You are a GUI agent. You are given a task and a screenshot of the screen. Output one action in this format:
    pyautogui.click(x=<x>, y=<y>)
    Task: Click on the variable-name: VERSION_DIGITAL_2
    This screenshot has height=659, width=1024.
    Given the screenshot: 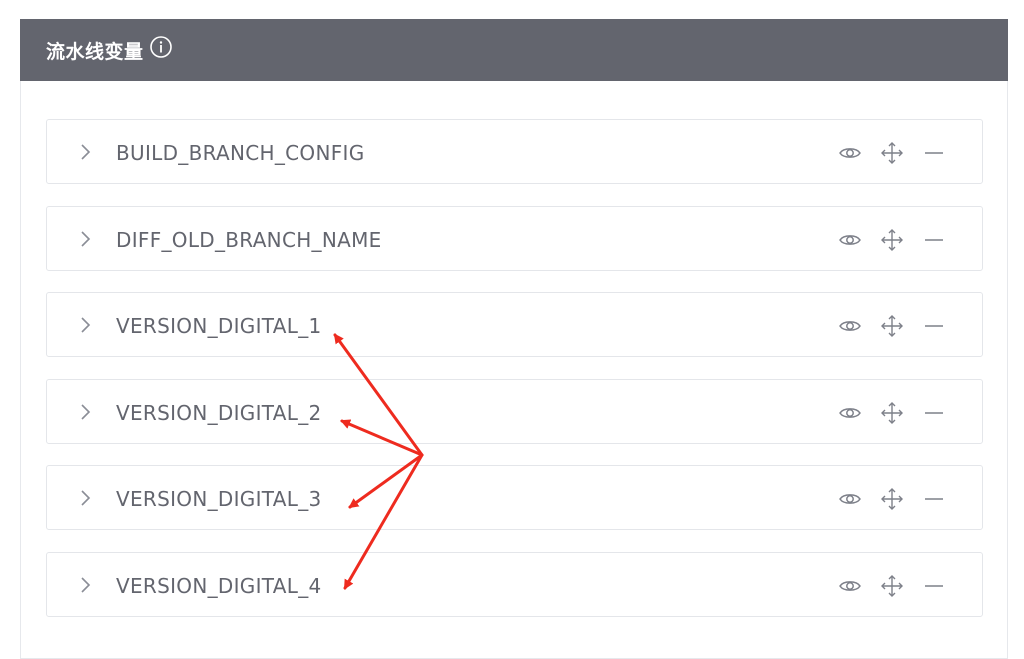 What is the action you would take?
    pyautogui.click(x=219, y=413)
    